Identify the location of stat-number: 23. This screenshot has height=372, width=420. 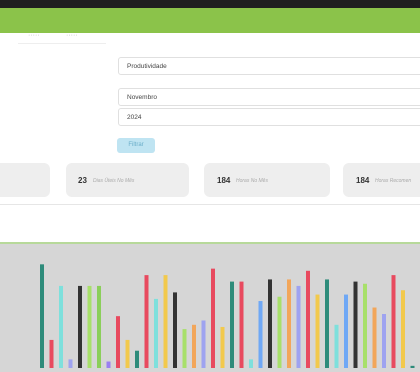
(82, 180).